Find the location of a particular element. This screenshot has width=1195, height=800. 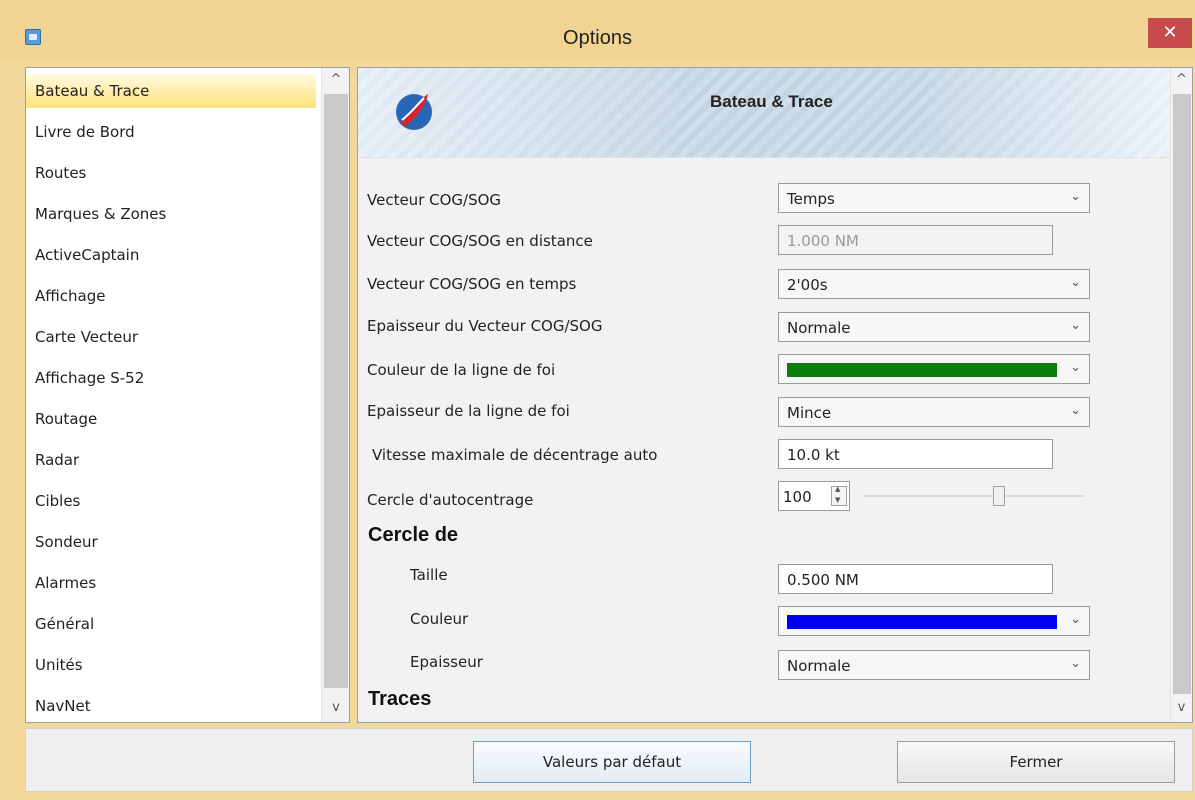

sidebar-item-label: Cibles is located at coordinates (58, 501).